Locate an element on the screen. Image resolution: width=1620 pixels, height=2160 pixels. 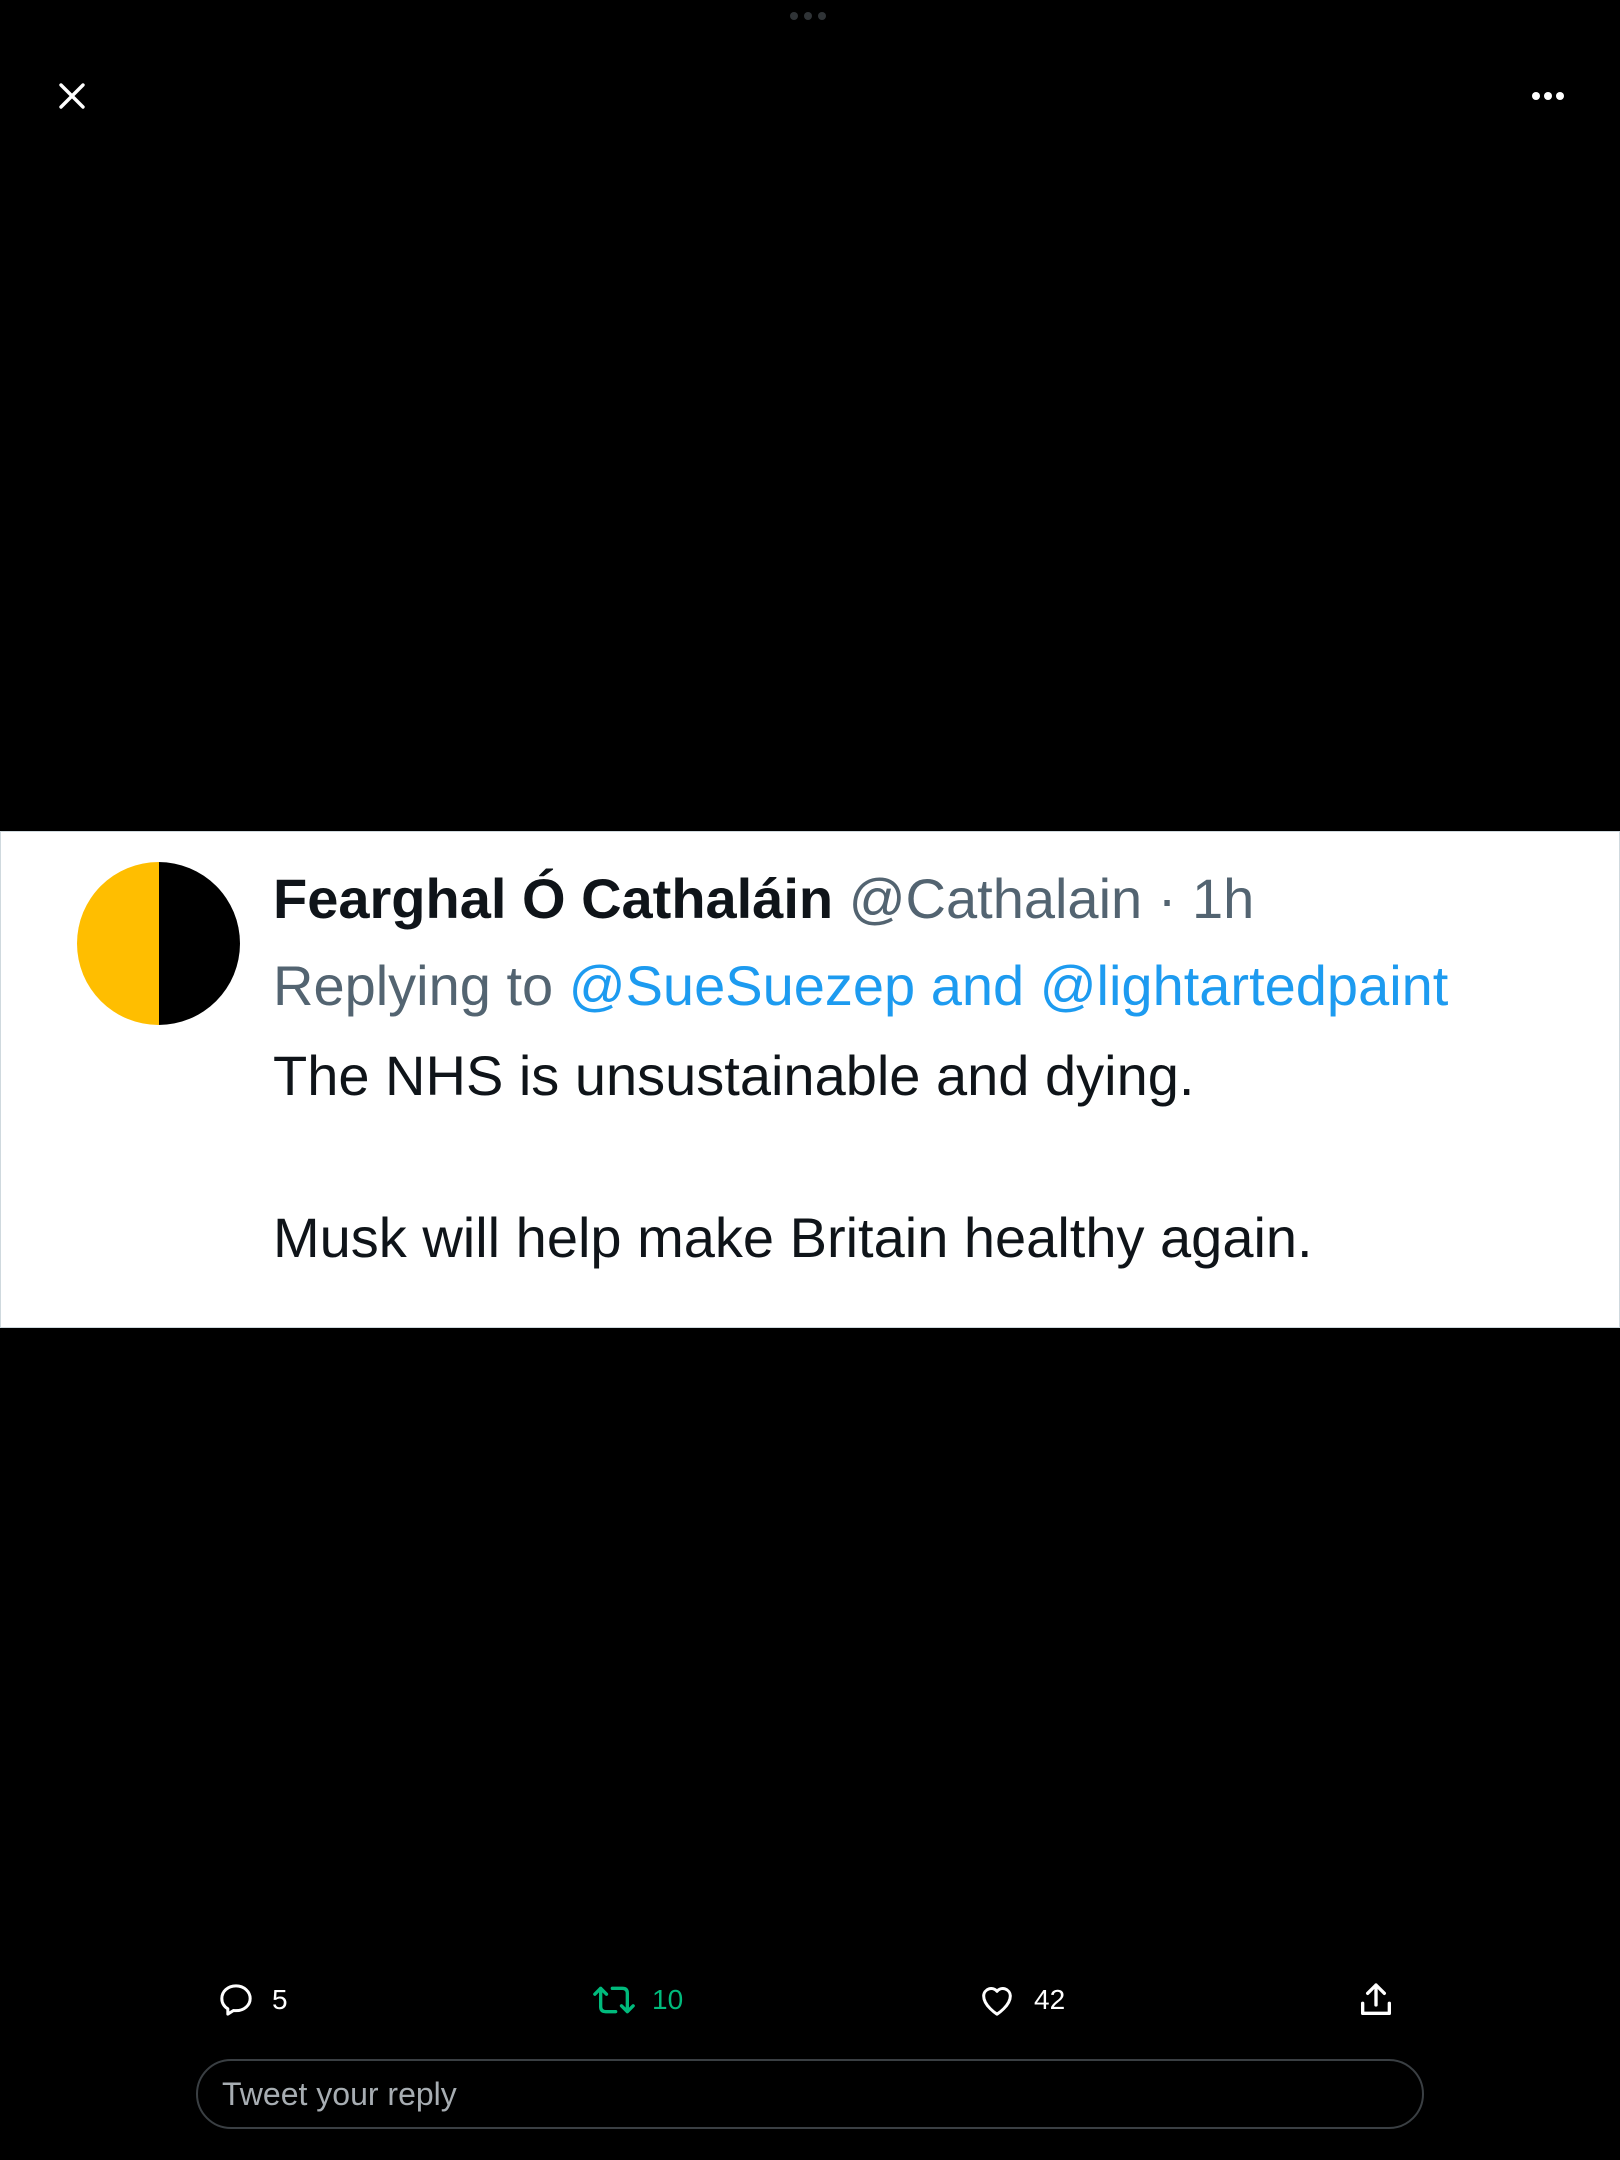
reply-count: 5 is located at coordinates (280, 1999).